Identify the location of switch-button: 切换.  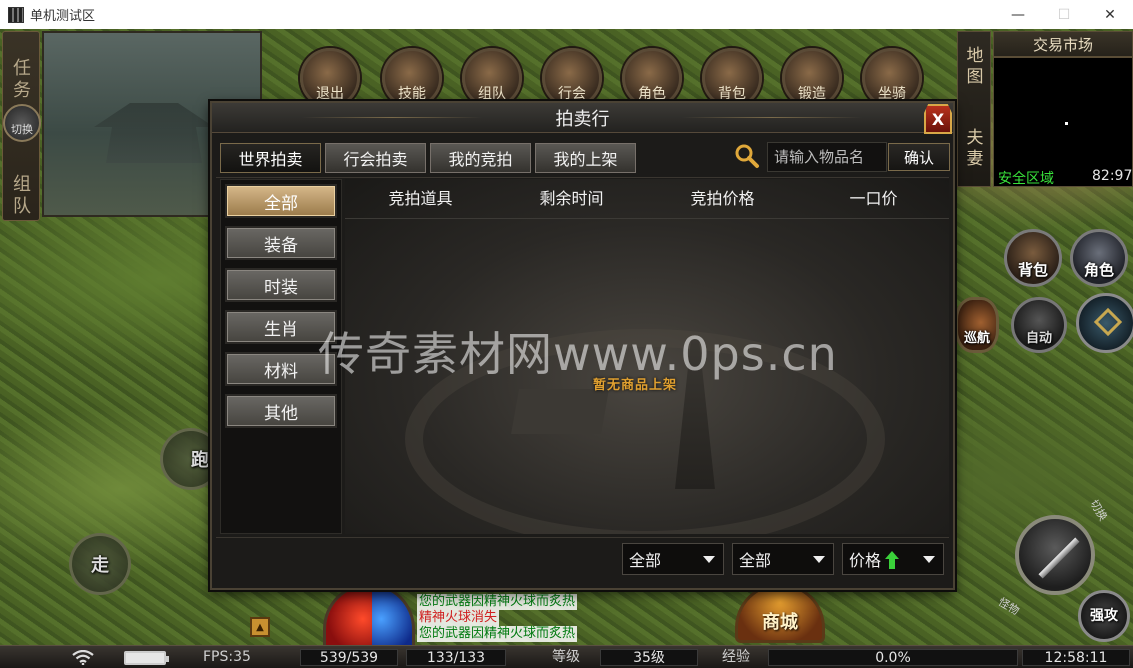
(22, 123).